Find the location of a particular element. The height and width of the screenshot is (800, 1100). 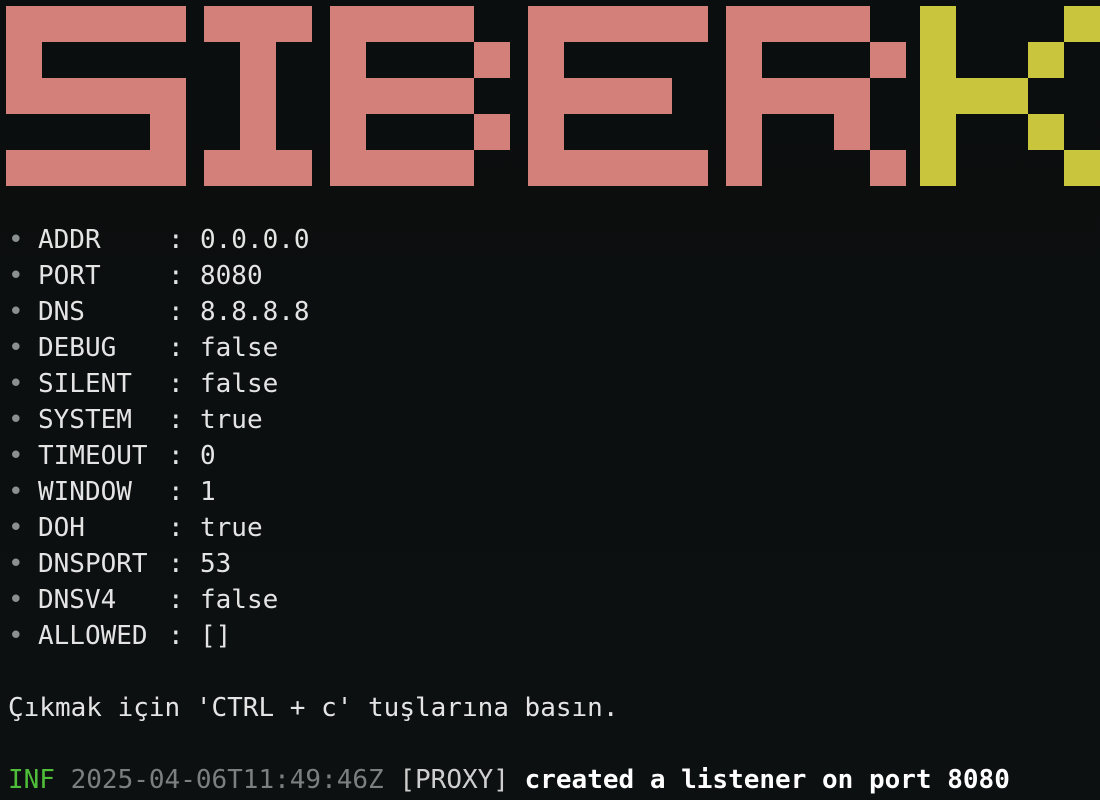

config-value: 1 is located at coordinates (208, 492).